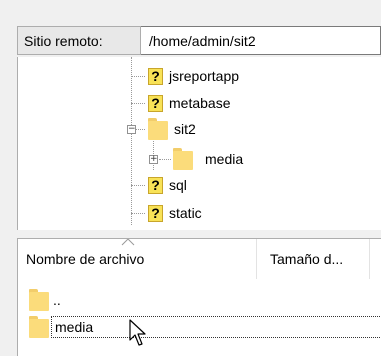 This screenshot has height=356, width=381. I want to click on remote-path-bar: Sitio remoto: /home/admin/sit2, so click(199, 41).